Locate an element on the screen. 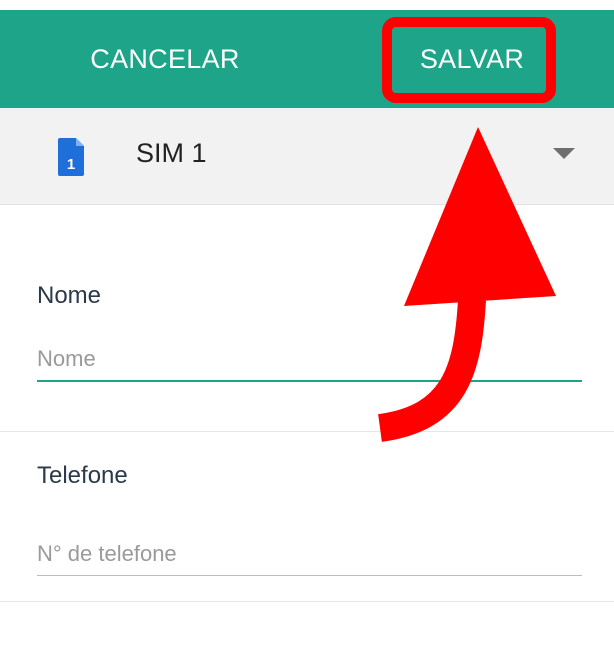 This screenshot has width=614, height=651. phone-section-label: Telefone is located at coordinates (82, 475).